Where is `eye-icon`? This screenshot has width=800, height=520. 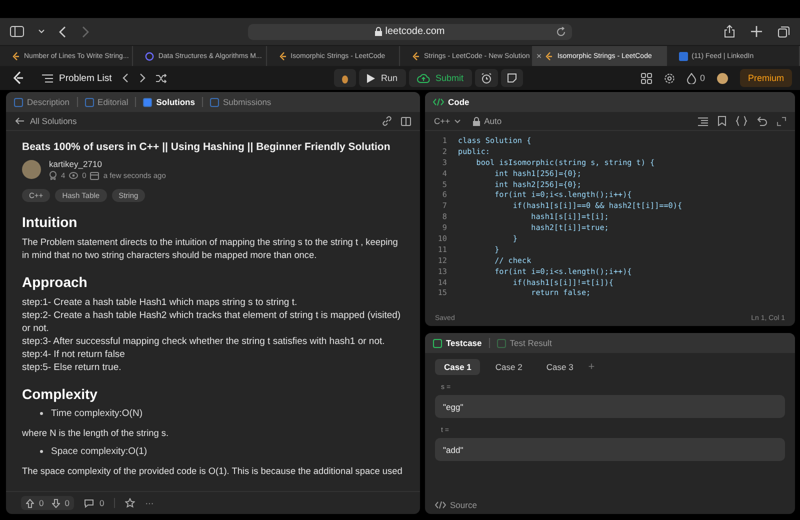 eye-icon is located at coordinates (73, 175).